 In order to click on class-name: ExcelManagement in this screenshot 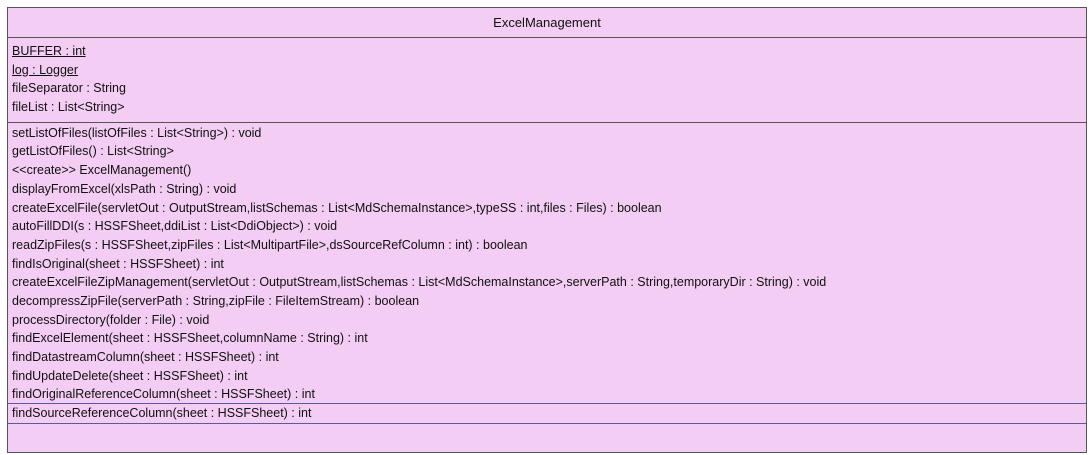, I will do `click(547, 23)`.